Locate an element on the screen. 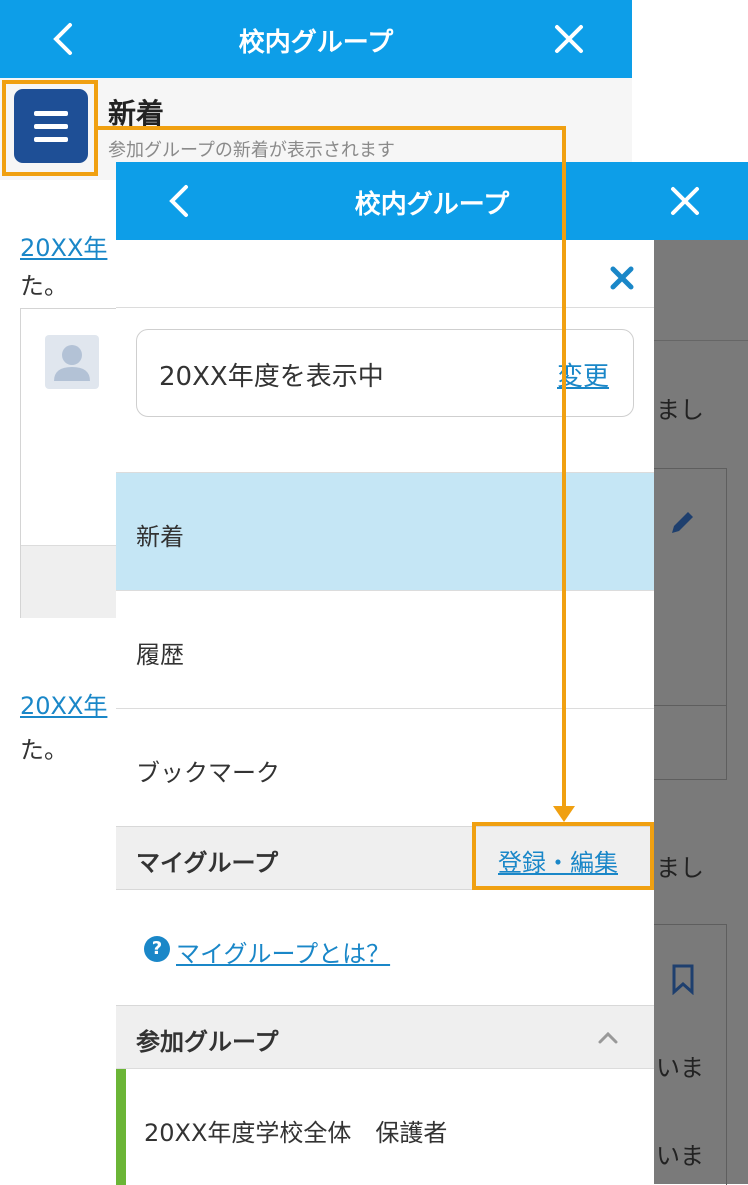 The width and height of the screenshot is (748, 1185). divider is located at coordinates (385, 307).